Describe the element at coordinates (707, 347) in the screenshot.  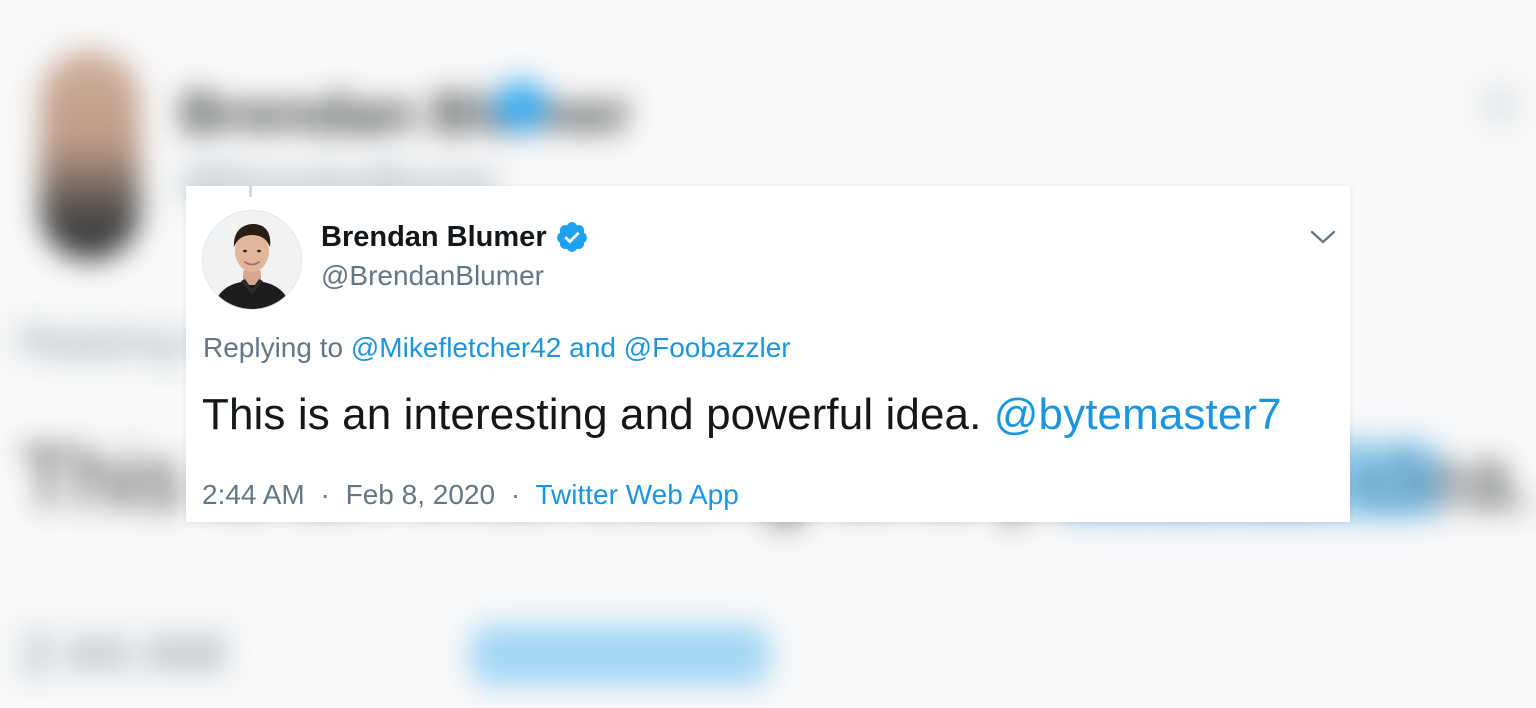
I see `reply-mention-foobazzler: @Foobazzler` at that location.